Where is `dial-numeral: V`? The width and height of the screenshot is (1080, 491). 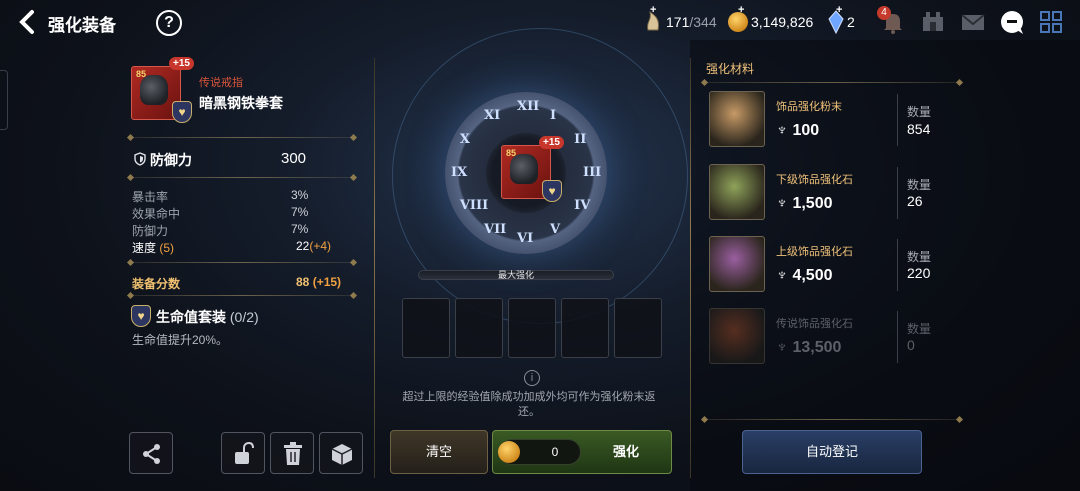 dial-numeral: V is located at coordinates (555, 230).